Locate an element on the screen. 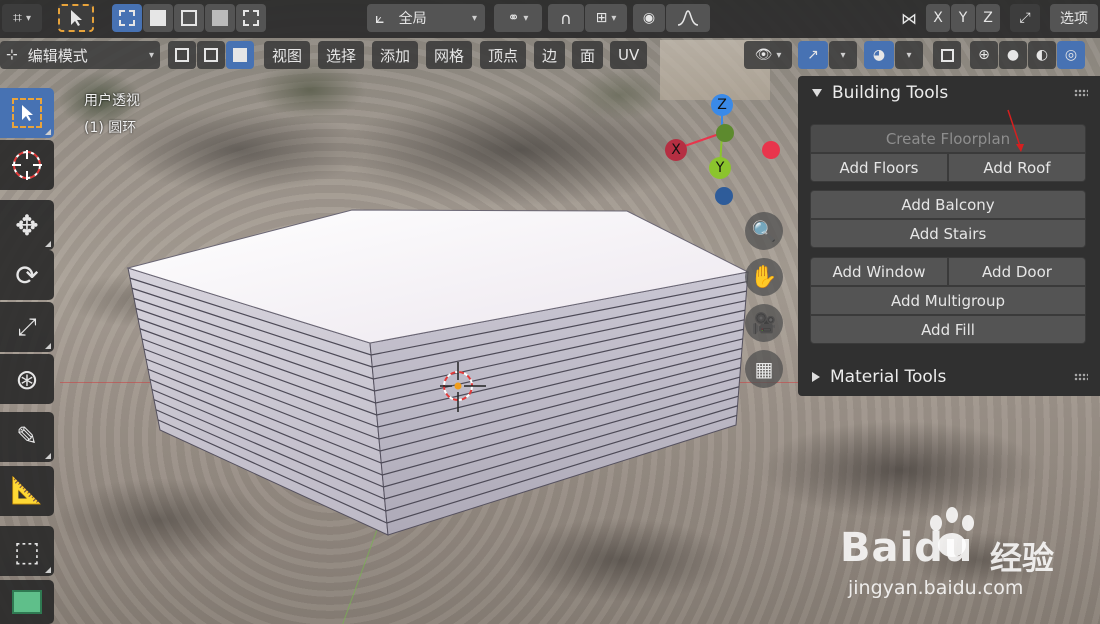 The width and height of the screenshot is (1100, 624). falloff-dropdown is located at coordinates (688, 18).